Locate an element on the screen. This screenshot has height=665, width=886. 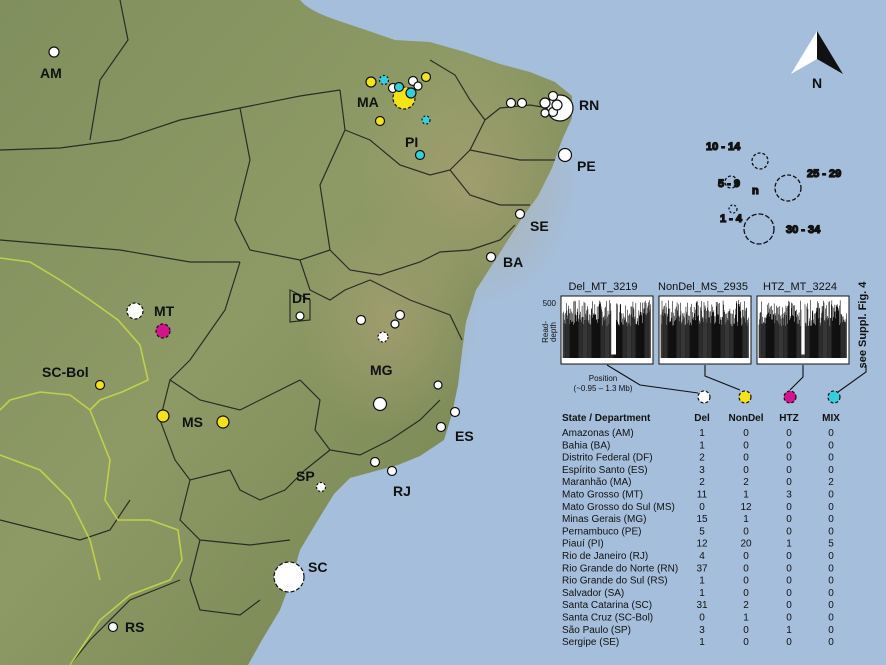
state-label-rj: RJ is located at coordinates (402, 491).